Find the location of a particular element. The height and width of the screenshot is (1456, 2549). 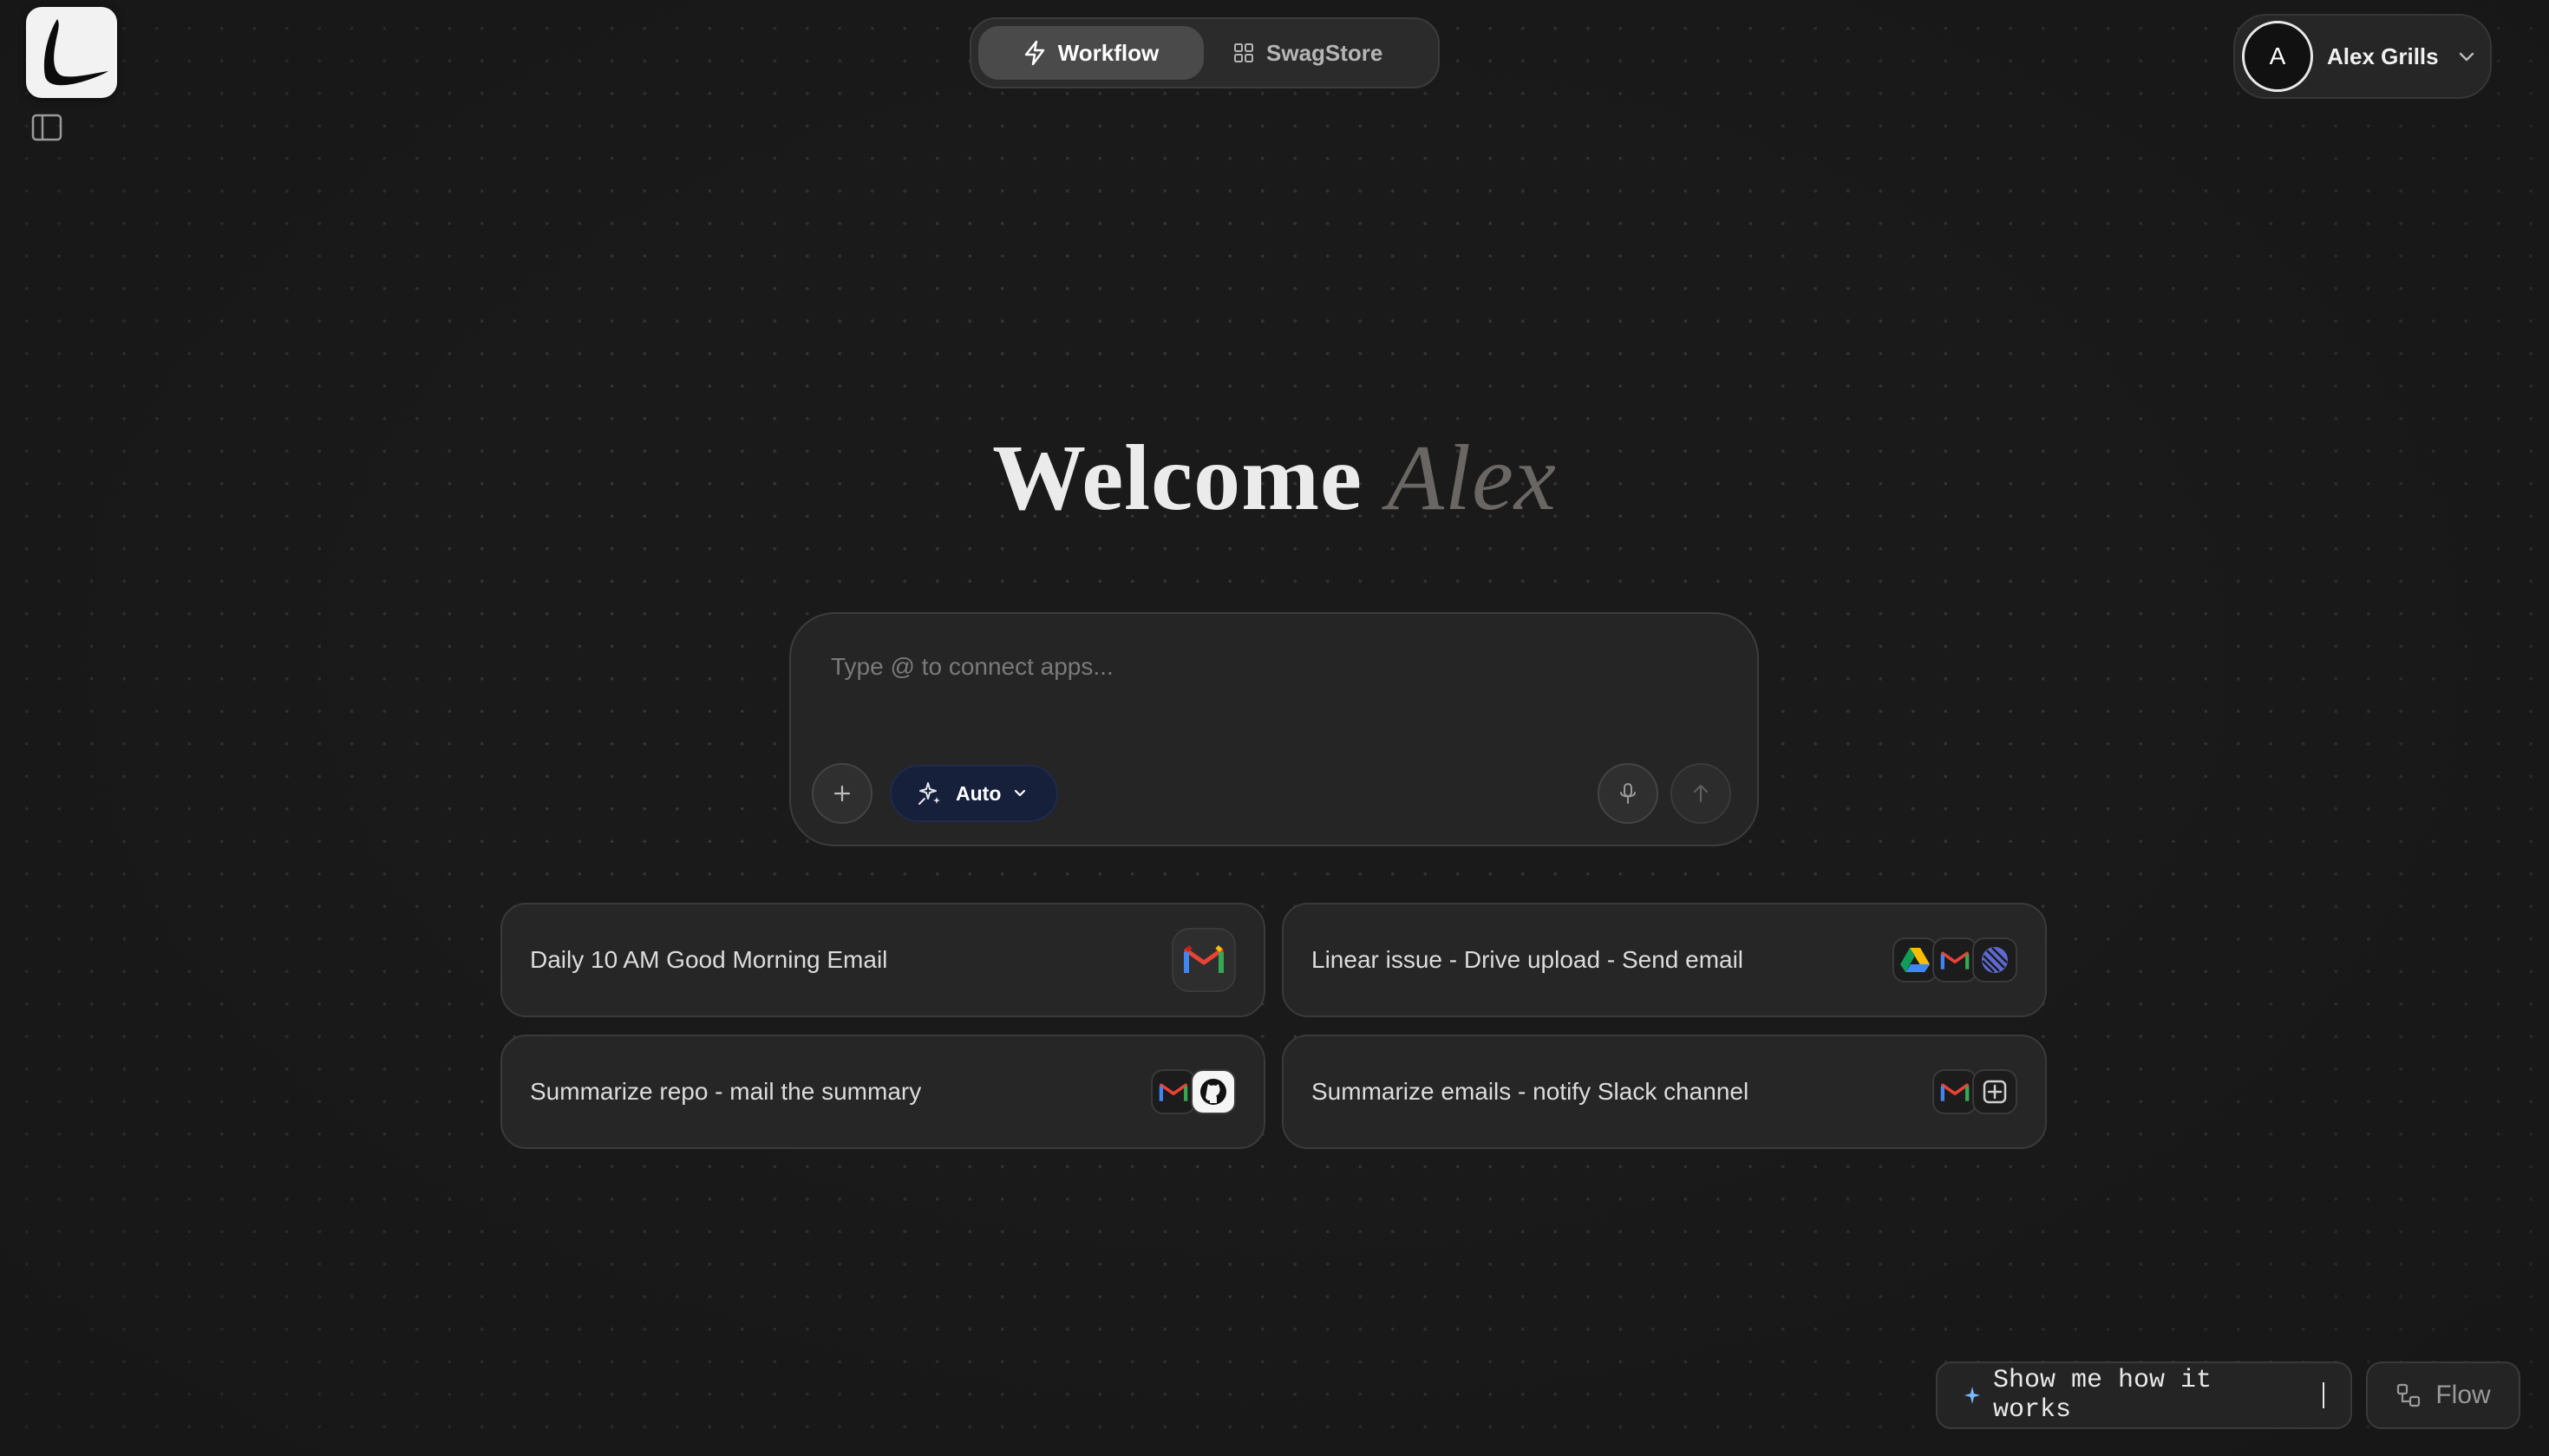

plus-icon is located at coordinates (842, 793).